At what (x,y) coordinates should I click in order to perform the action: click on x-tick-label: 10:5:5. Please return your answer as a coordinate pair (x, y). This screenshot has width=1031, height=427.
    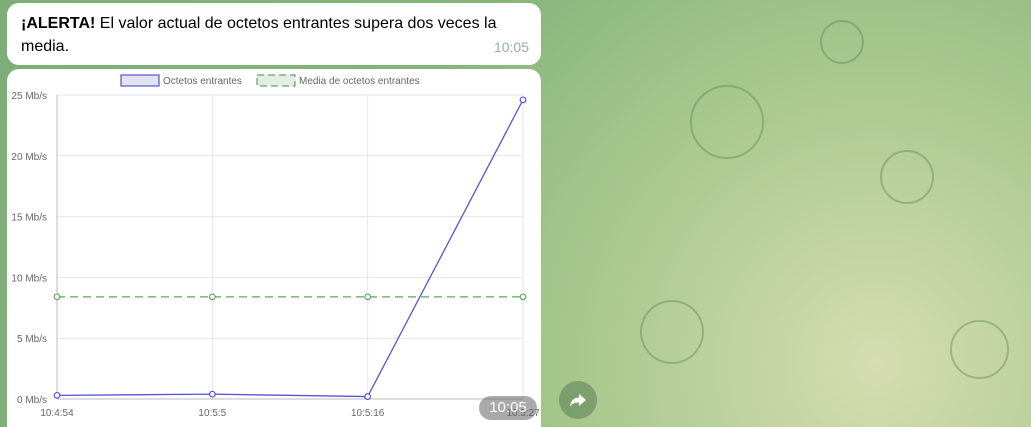
    Looking at the image, I should click on (212, 413).